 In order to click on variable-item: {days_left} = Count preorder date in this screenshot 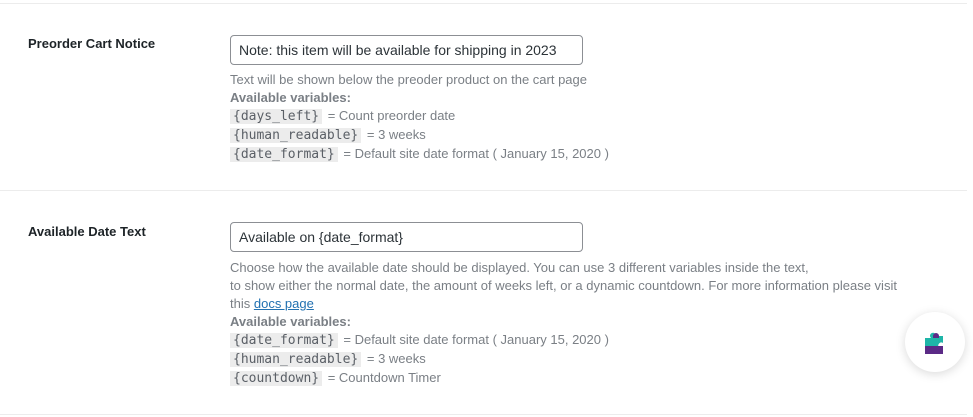, I will do `click(590, 116)`.